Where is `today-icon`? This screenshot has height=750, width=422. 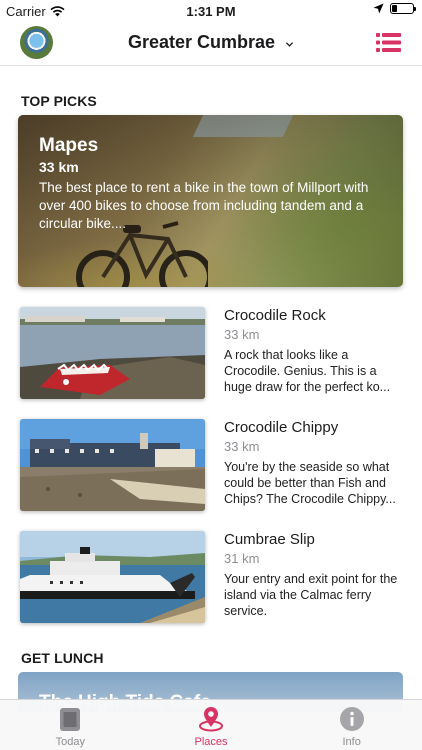 today-icon is located at coordinates (70, 719).